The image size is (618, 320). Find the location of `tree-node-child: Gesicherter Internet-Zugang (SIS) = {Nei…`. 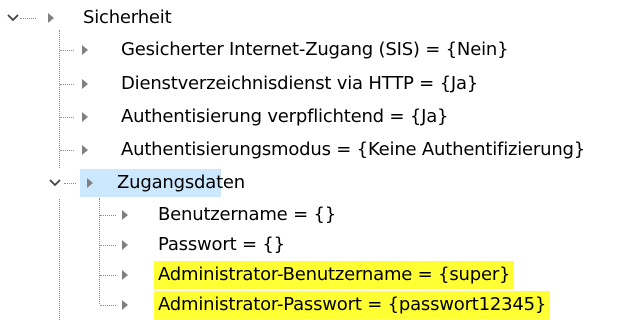

tree-node-child: Gesicherter Internet-Zugang (SIS) = {Nei… is located at coordinates (309, 50).